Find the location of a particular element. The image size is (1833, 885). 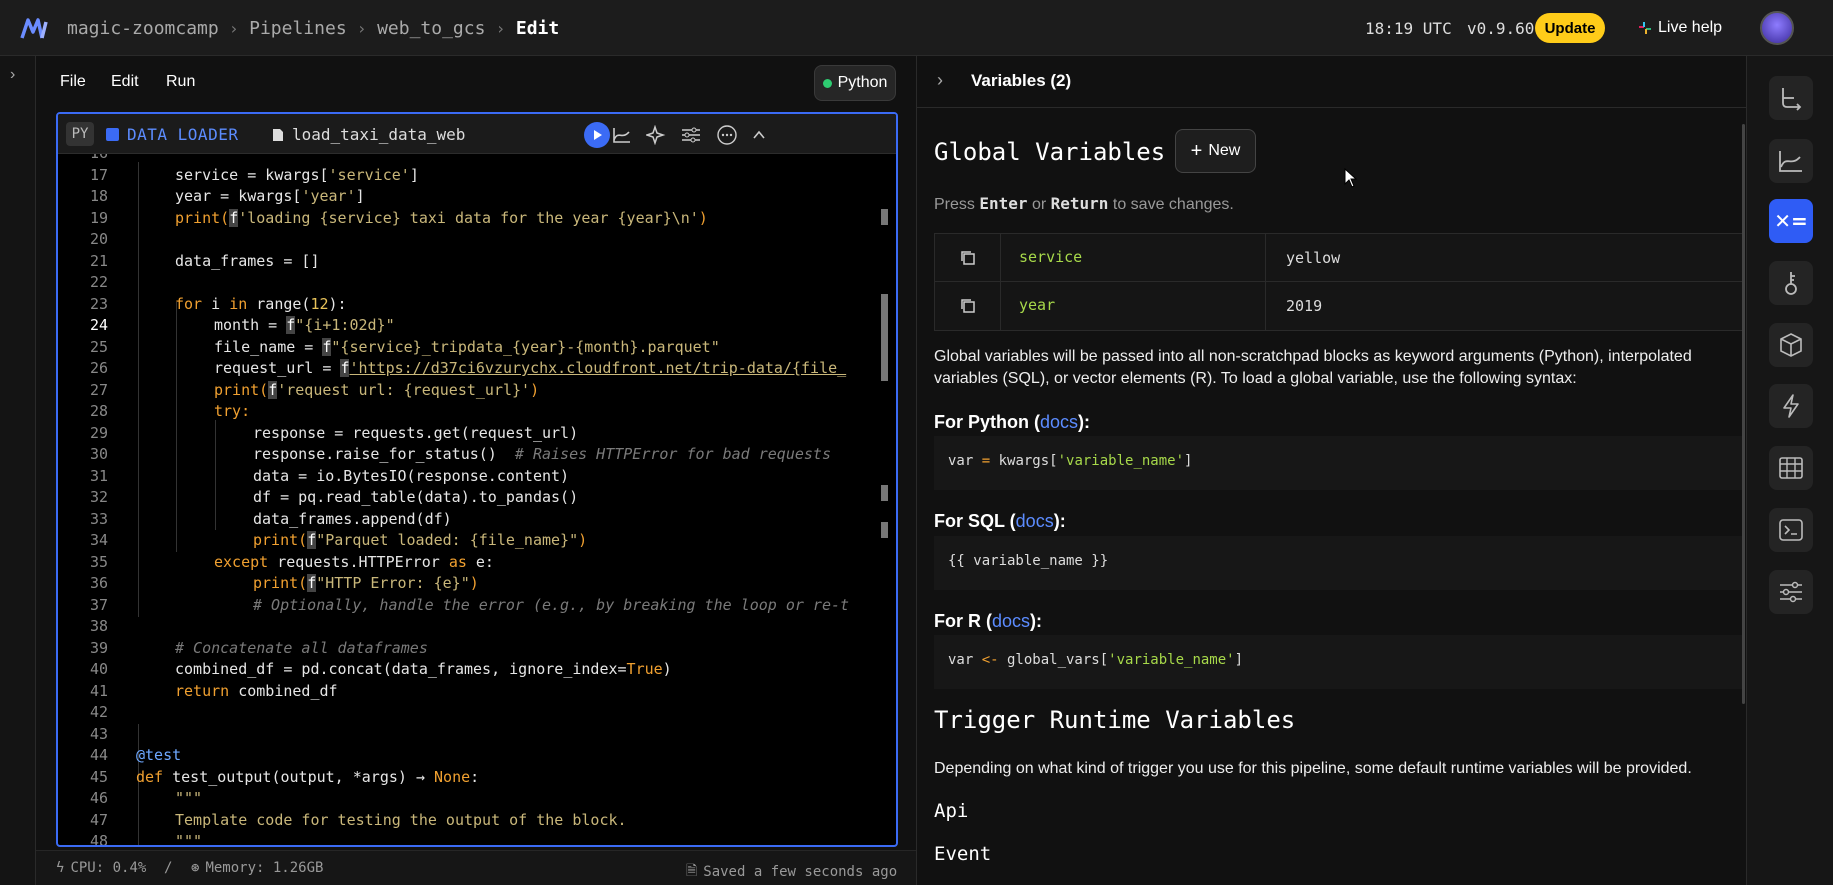

variable-value: yellow is located at coordinates (1505, 258).